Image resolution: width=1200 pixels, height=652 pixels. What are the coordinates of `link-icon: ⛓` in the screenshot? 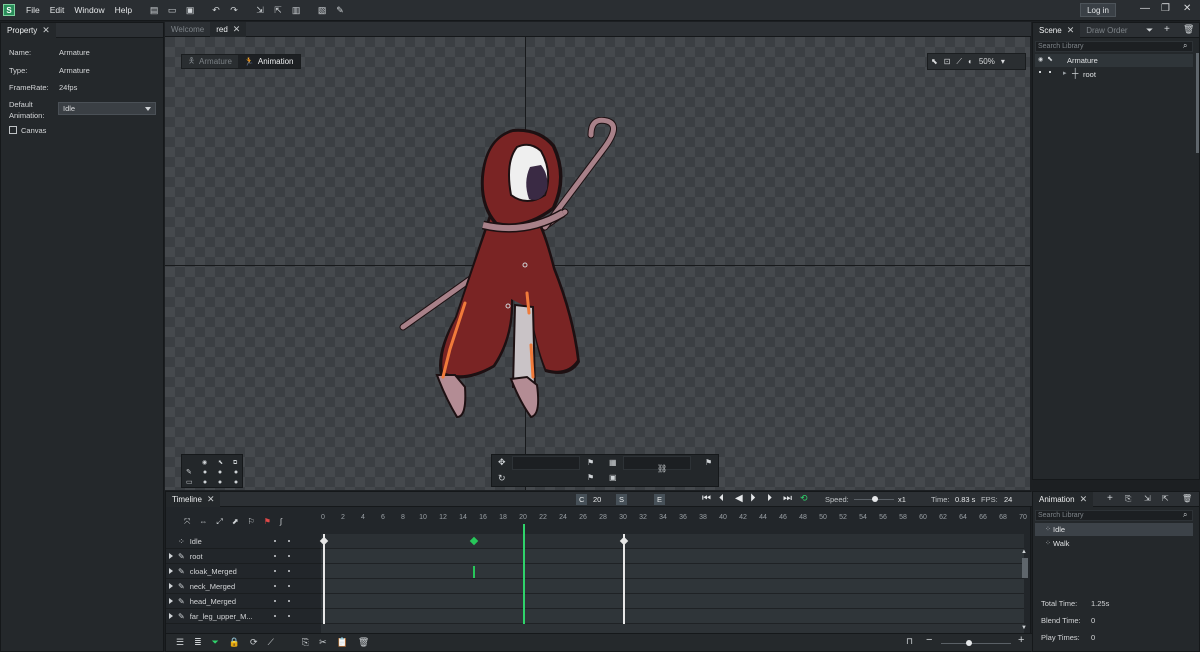 It's located at (662, 468).